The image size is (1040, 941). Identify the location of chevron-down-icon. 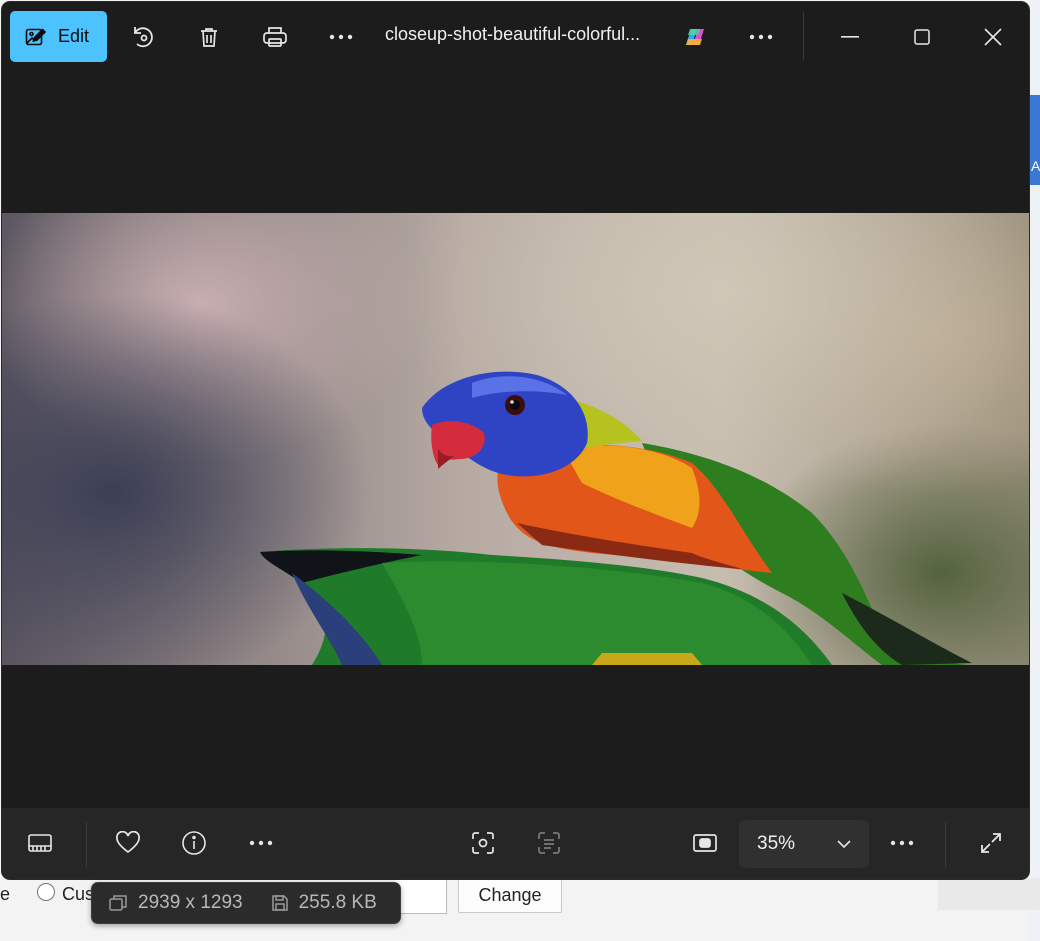
(844, 844).